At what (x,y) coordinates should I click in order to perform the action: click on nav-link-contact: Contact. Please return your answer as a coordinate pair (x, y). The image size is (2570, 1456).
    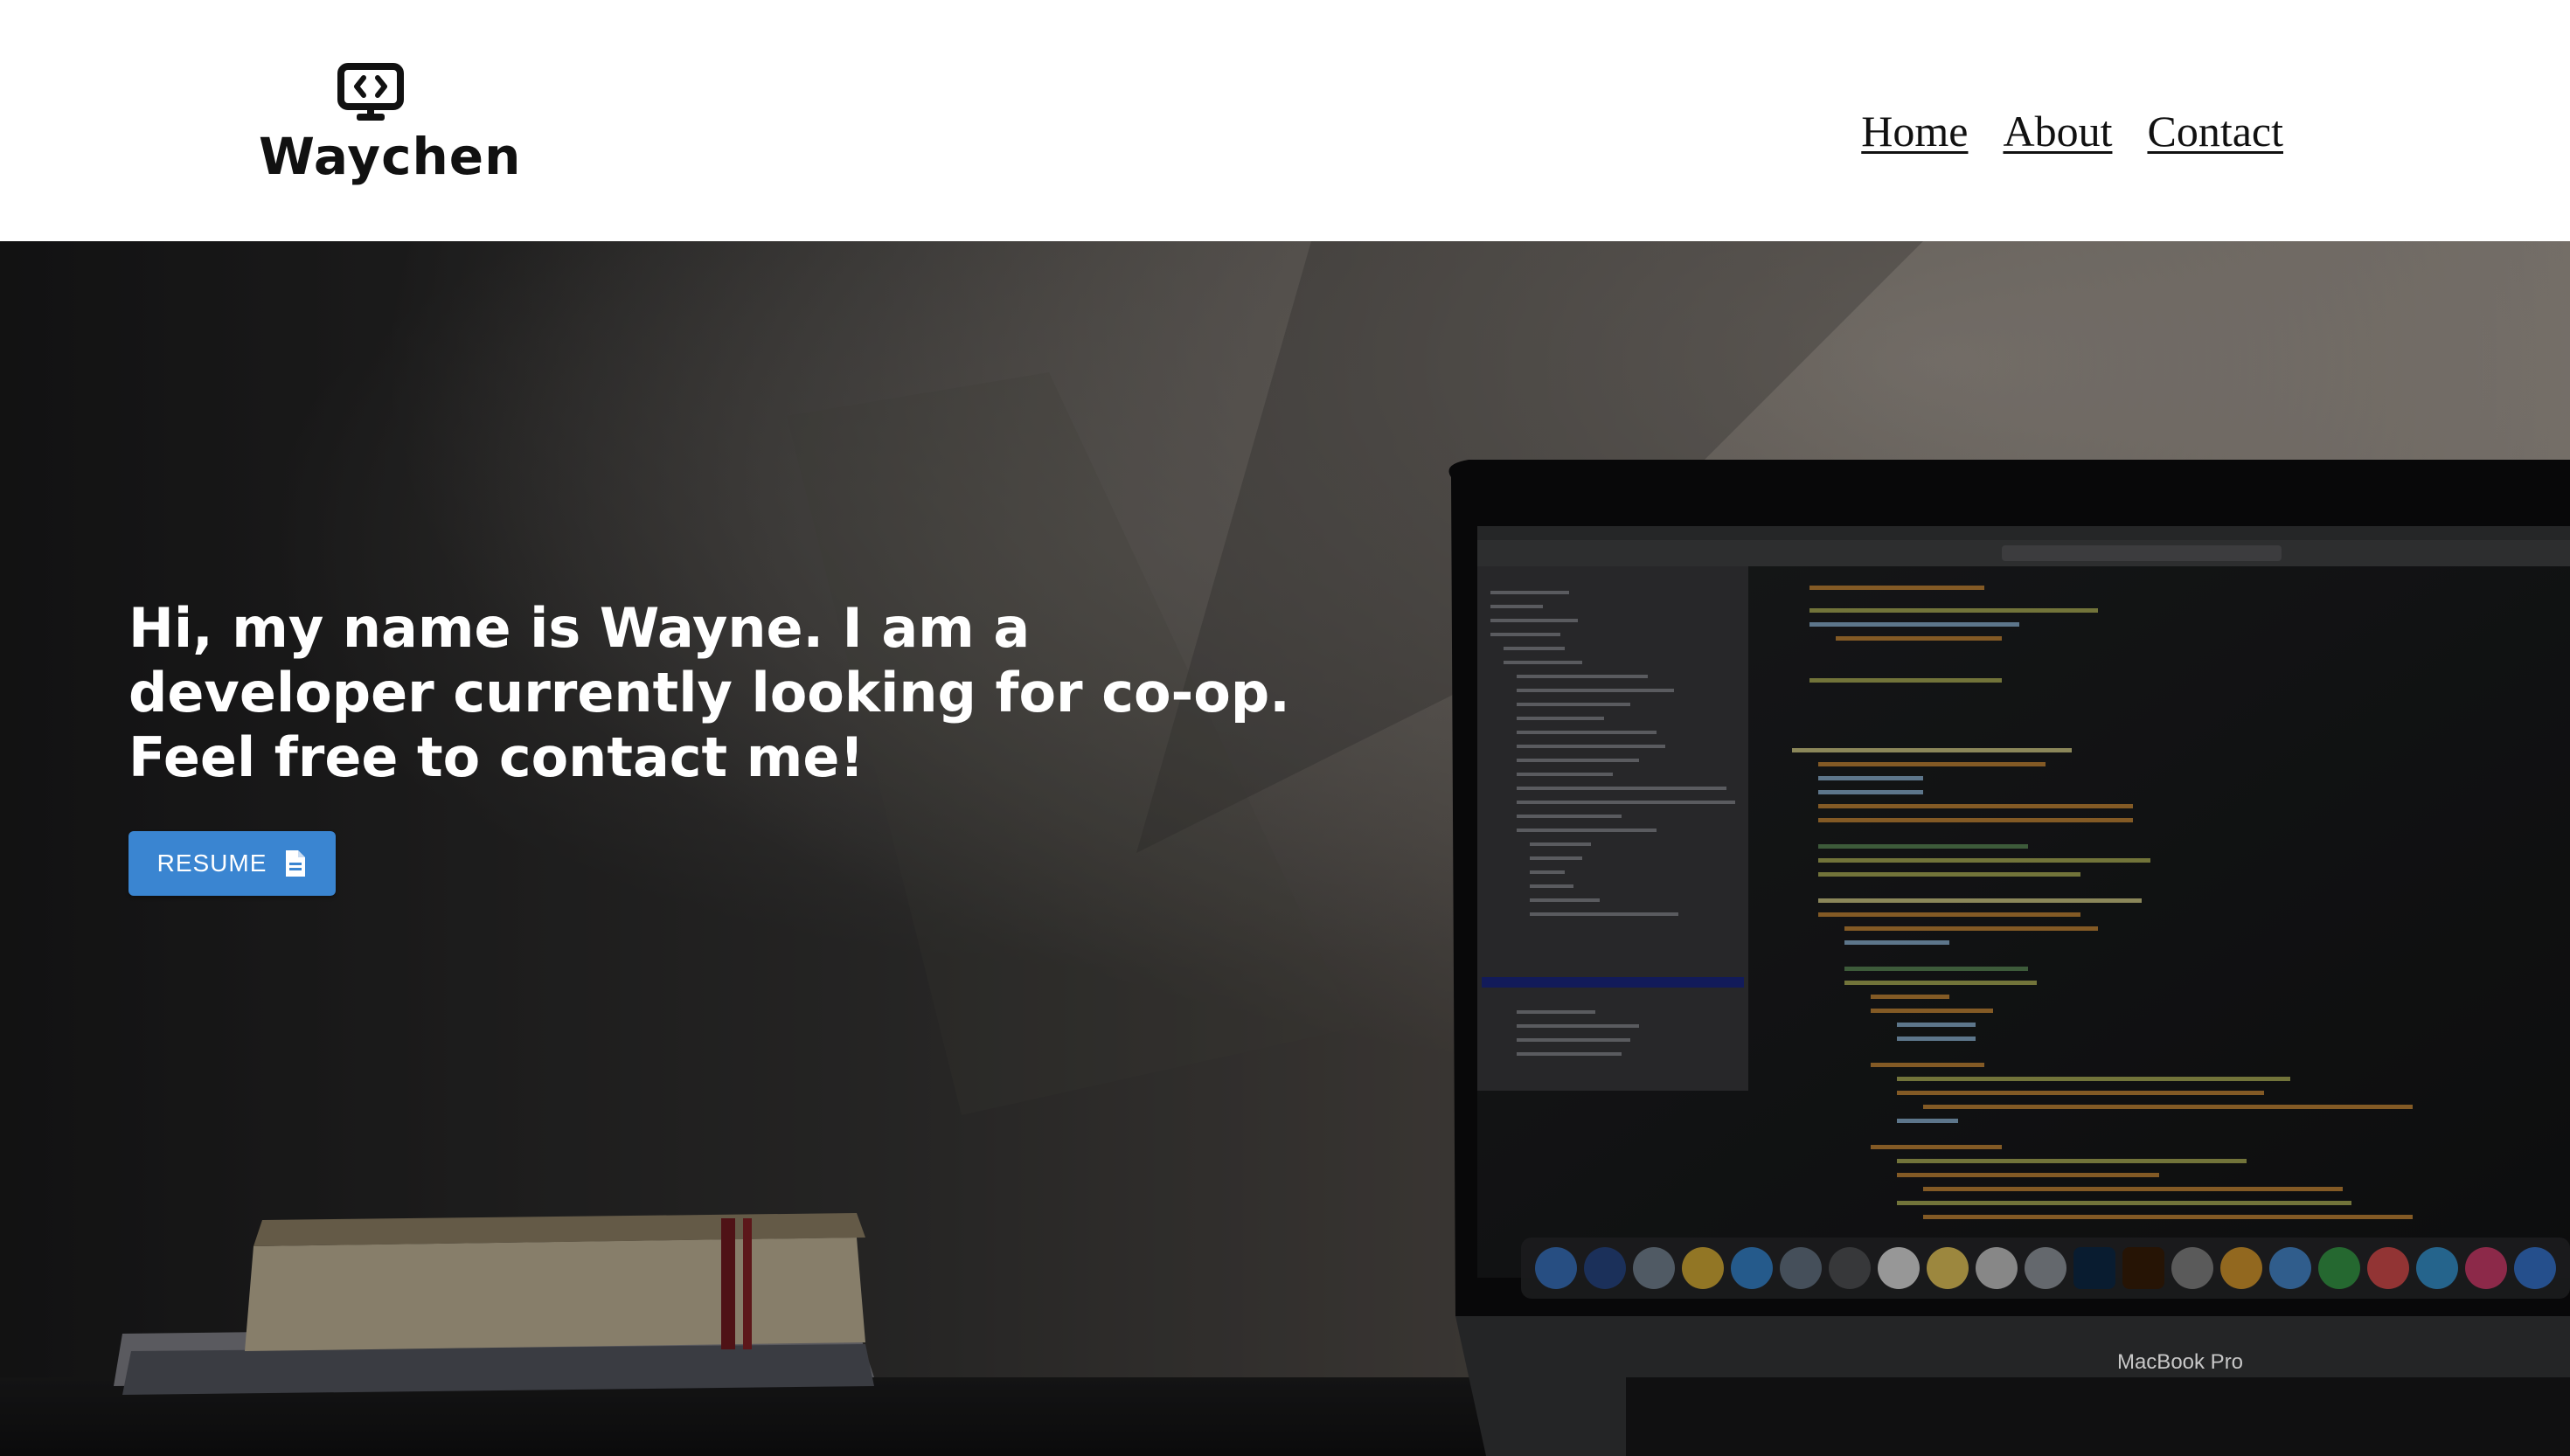
    Looking at the image, I should click on (2215, 131).